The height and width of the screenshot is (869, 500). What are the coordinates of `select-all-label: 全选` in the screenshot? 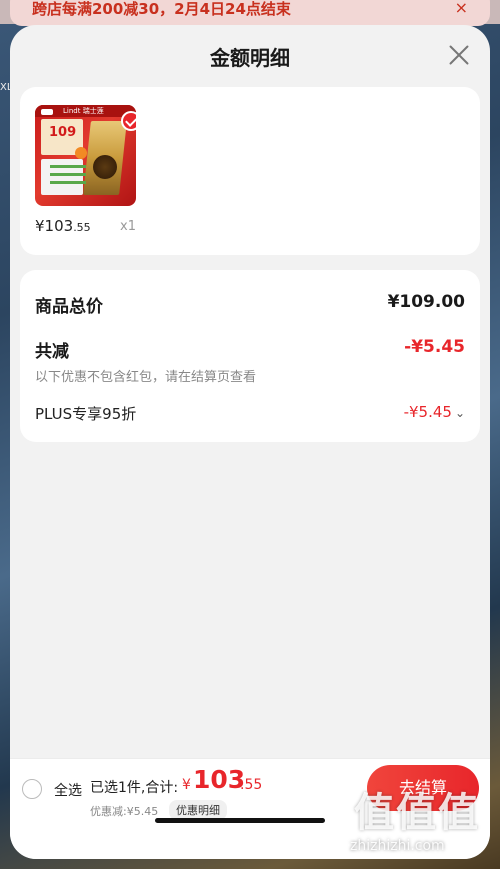 It's located at (68, 790).